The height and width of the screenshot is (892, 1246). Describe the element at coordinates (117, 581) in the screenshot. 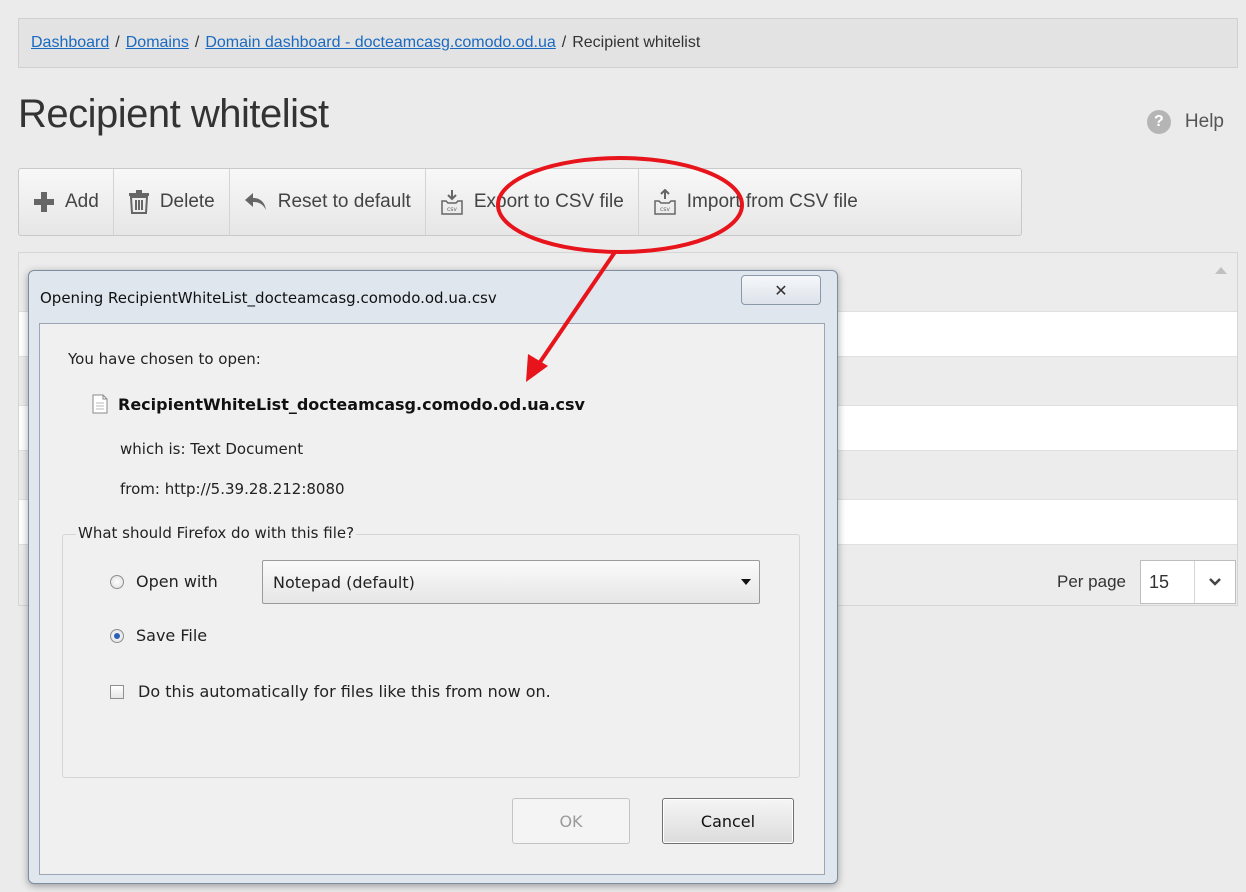

I see `open-with-radio` at that location.